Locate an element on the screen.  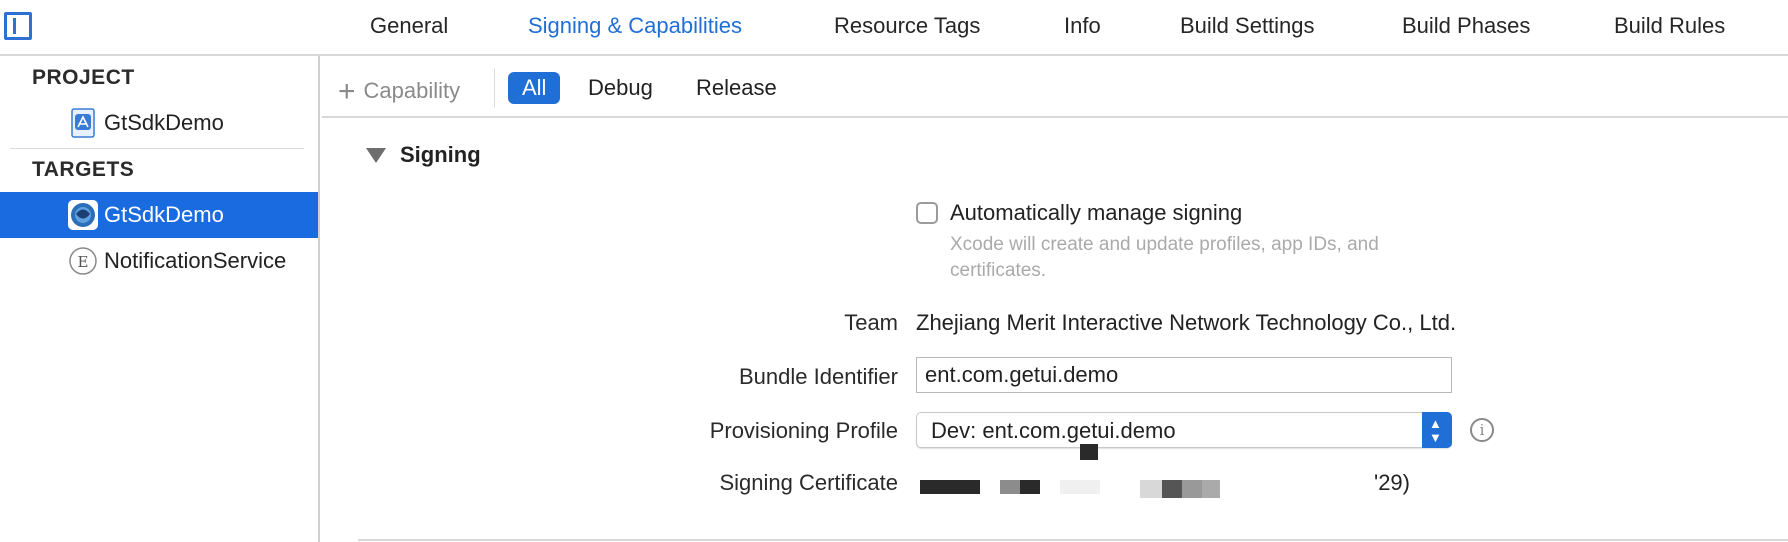
tab-resource-tags: Resource Tags is located at coordinates (907, 26).